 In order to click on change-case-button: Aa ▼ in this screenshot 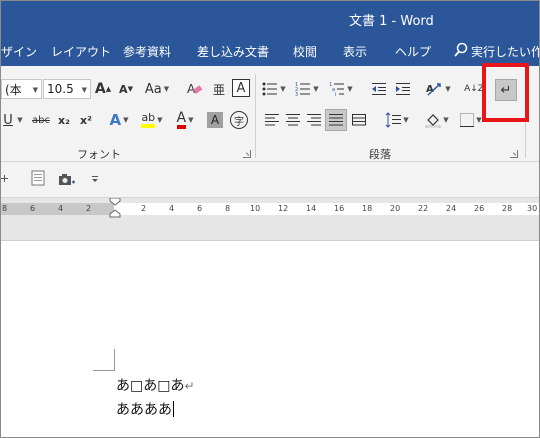, I will do `click(157, 89)`.